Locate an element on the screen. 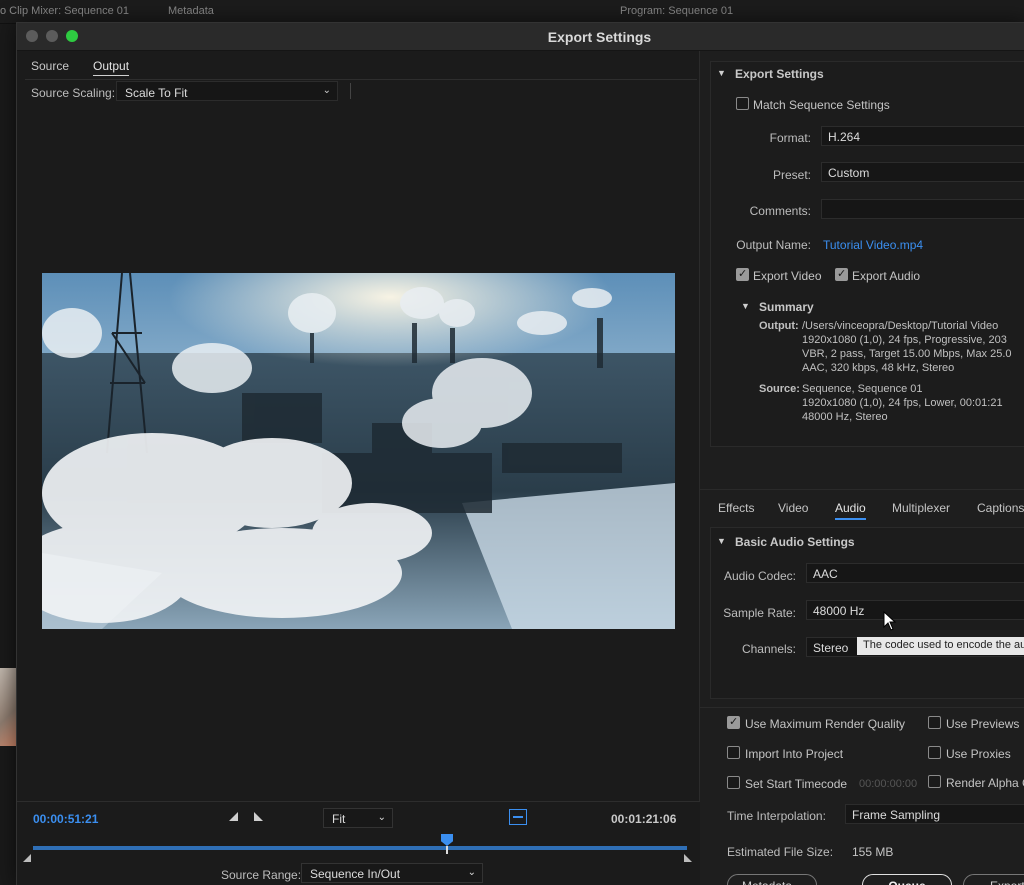  match-sequence-checkbox is located at coordinates (742, 103).